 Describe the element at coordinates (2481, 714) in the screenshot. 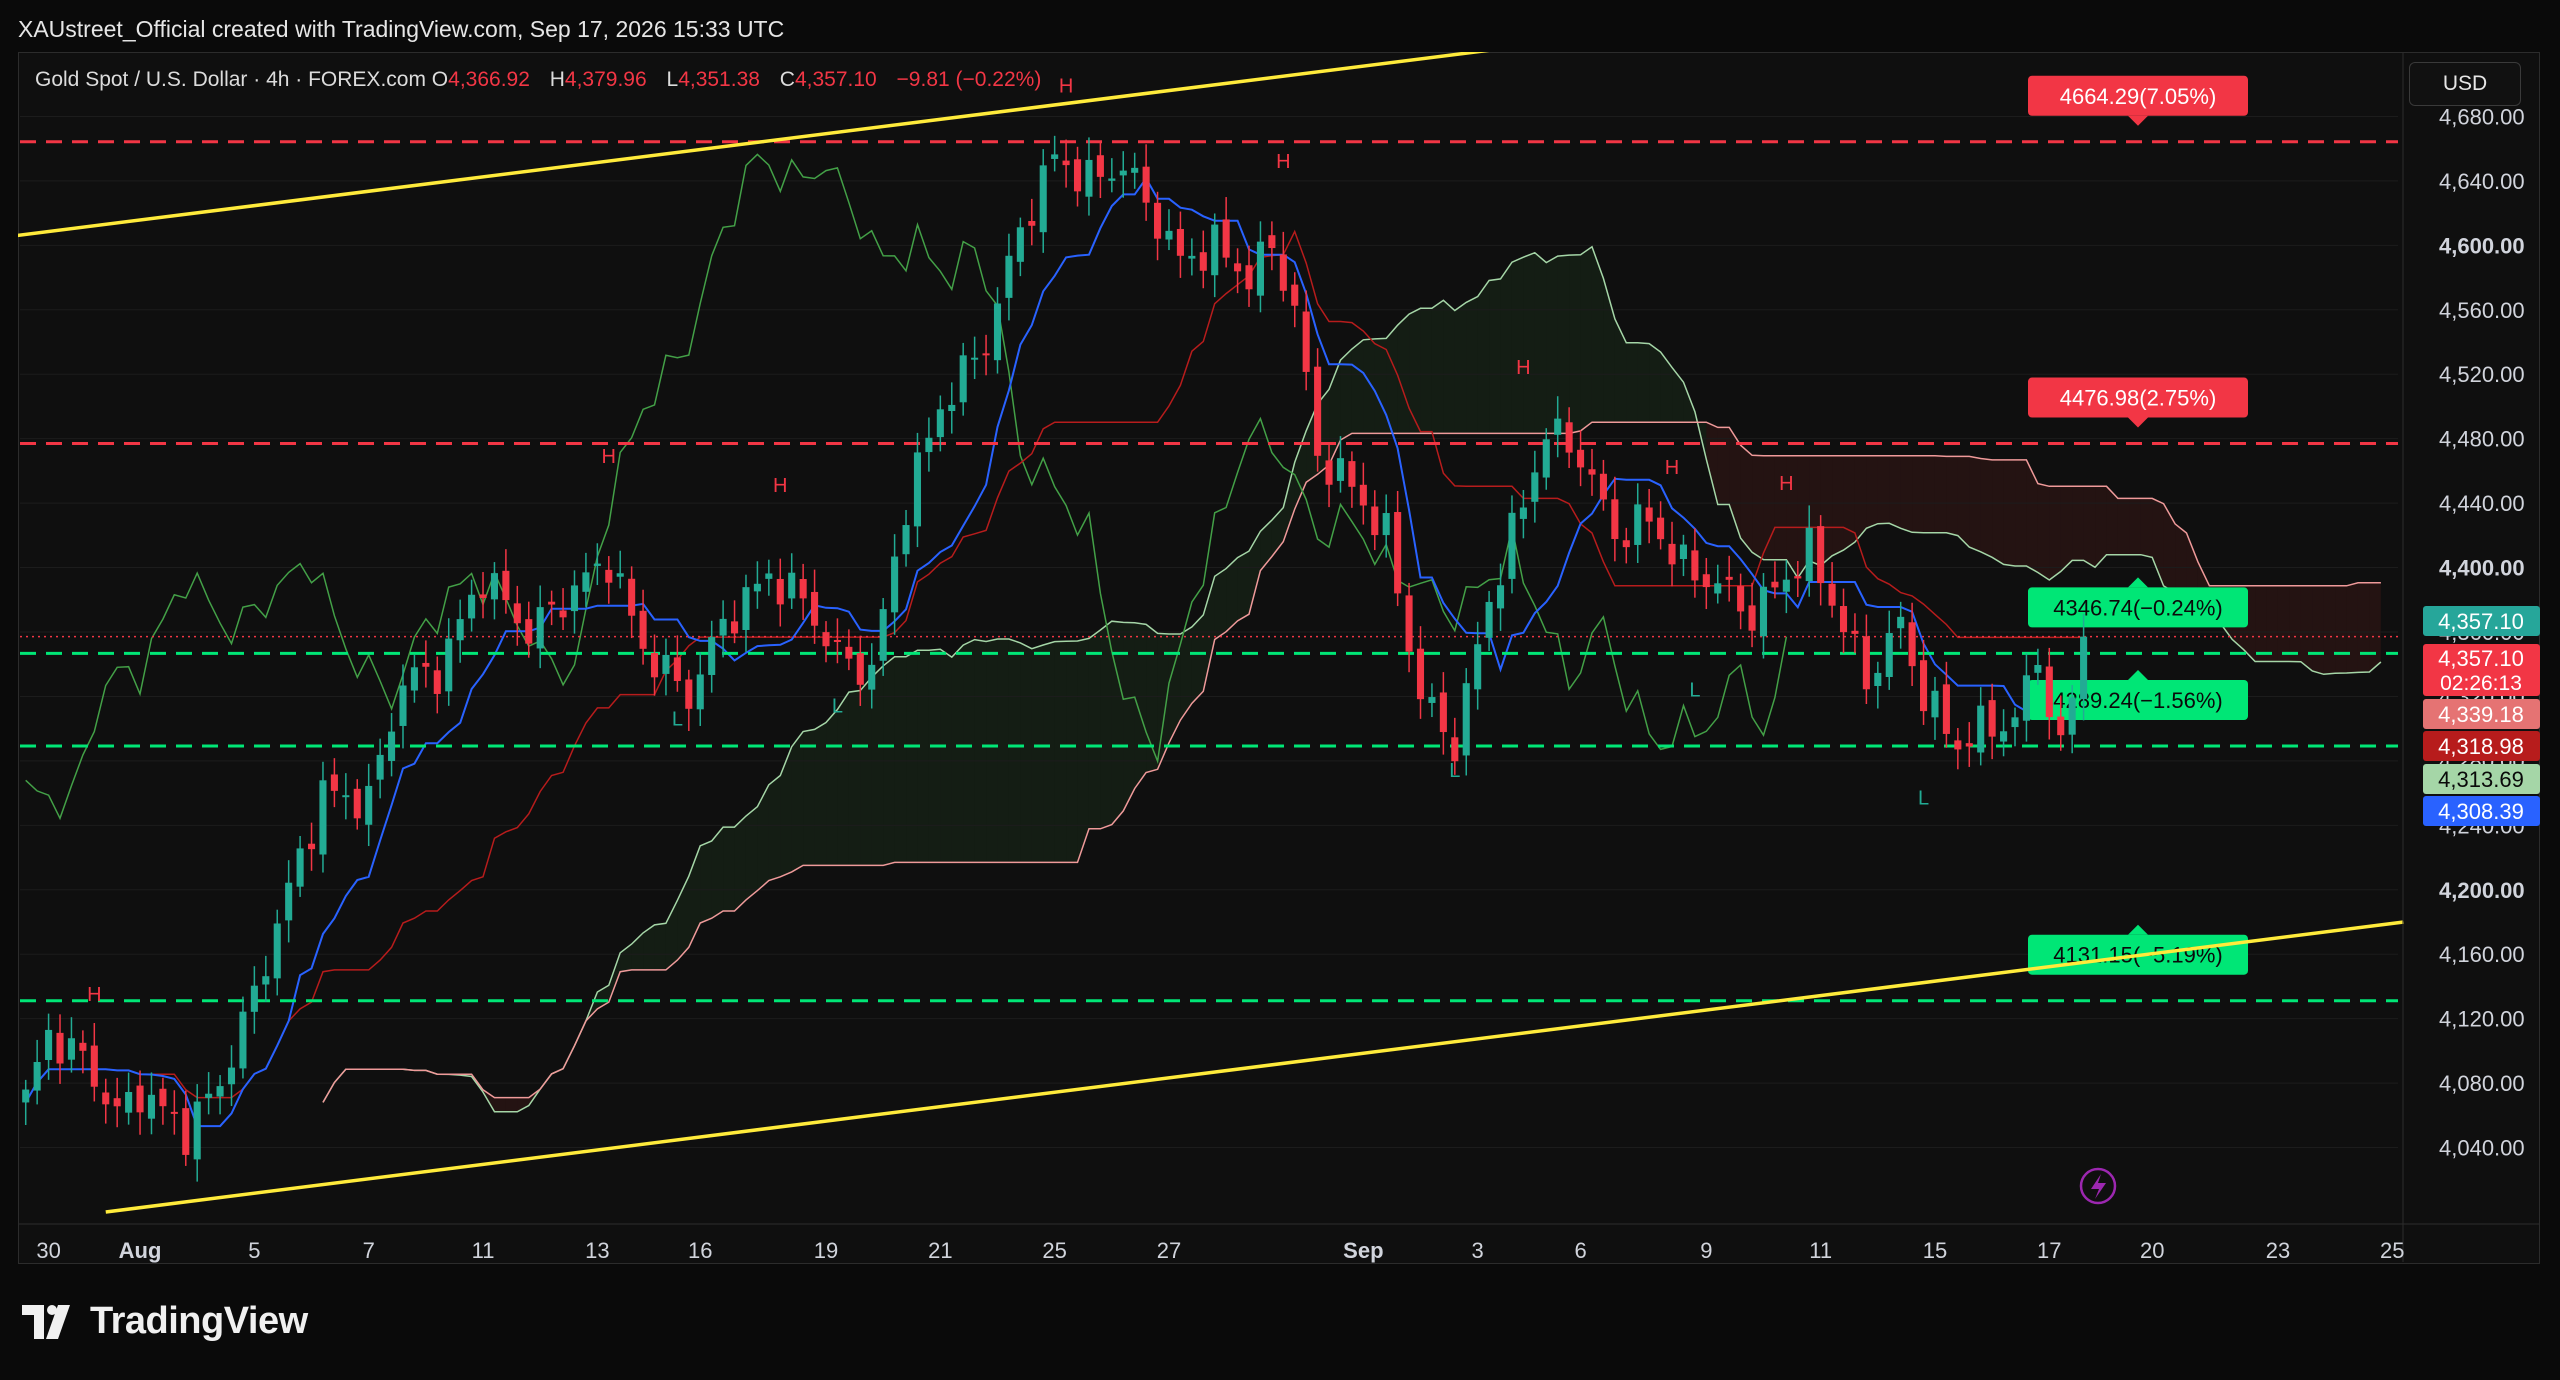

I see `price-tag-text: 4,339.18` at that location.